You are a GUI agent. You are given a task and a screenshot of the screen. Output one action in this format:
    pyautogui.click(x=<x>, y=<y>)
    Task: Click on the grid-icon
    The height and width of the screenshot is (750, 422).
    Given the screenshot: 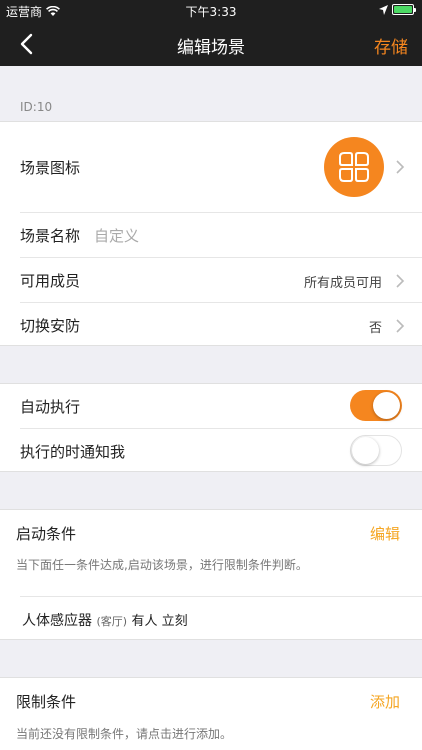 What is the action you would take?
    pyautogui.click(x=354, y=167)
    